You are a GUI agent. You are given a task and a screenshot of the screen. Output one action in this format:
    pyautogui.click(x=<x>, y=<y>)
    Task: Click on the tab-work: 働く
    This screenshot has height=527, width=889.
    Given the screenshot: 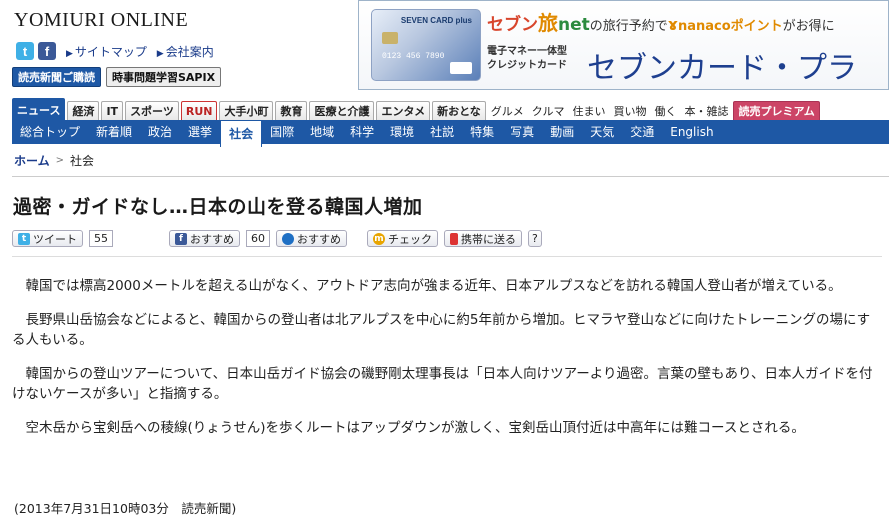 What is the action you would take?
    pyautogui.click(x=665, y=110)
    